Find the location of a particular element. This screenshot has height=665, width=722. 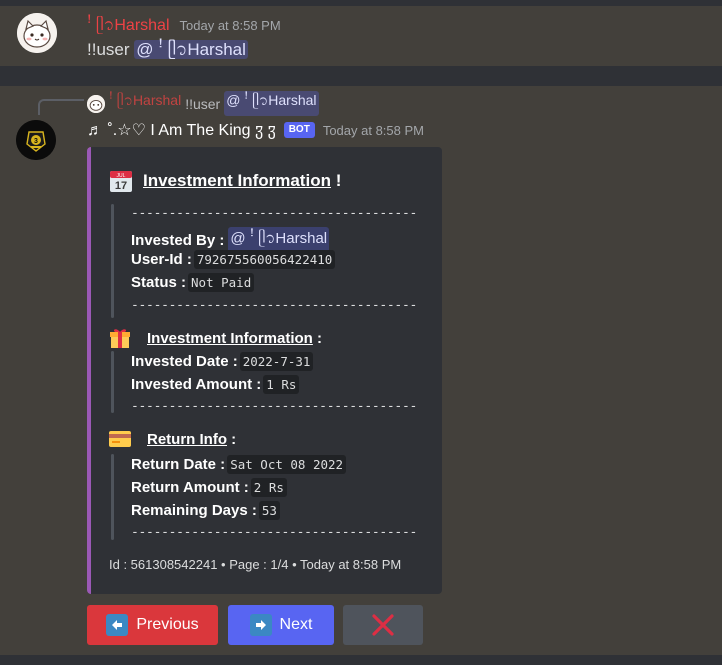

reply-text: !!user is located at coordinates (203, 103).